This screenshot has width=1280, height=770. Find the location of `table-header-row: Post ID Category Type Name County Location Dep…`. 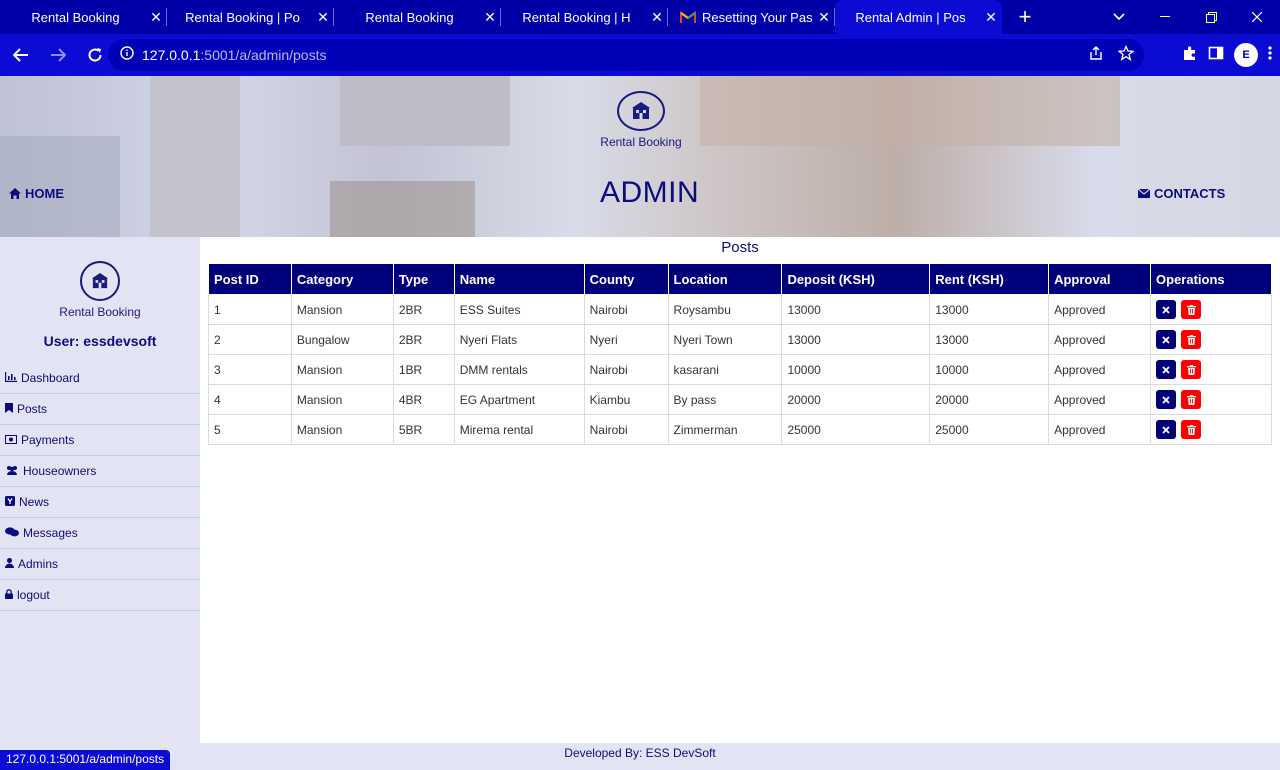

table-header-row: Post ID Category Type Name County Location Dep… is located at coordinates (740, 279).